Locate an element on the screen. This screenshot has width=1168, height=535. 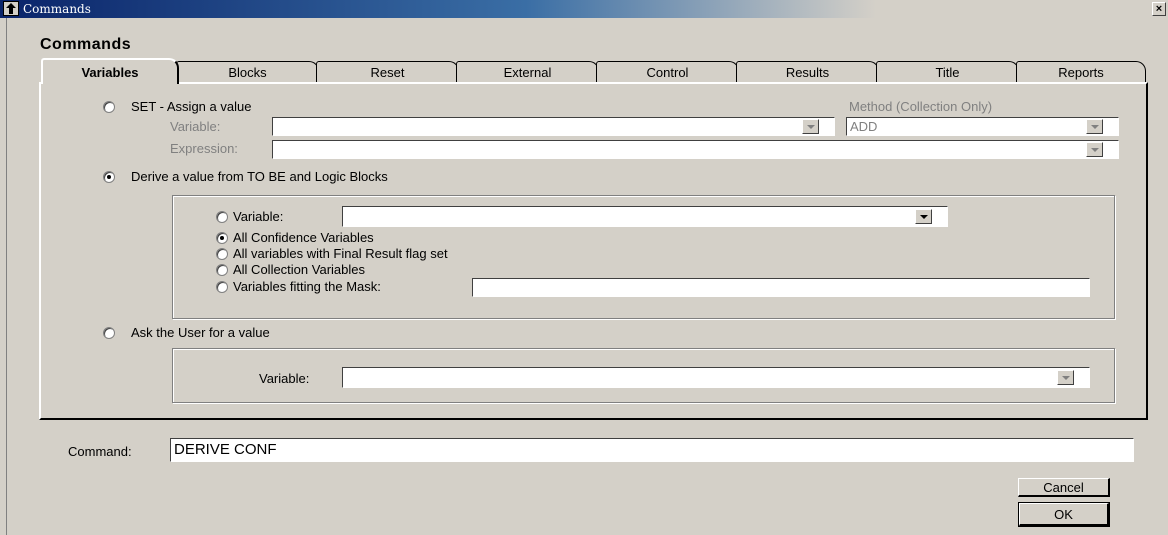
set-variable-select is located at coordinates (553, 126).